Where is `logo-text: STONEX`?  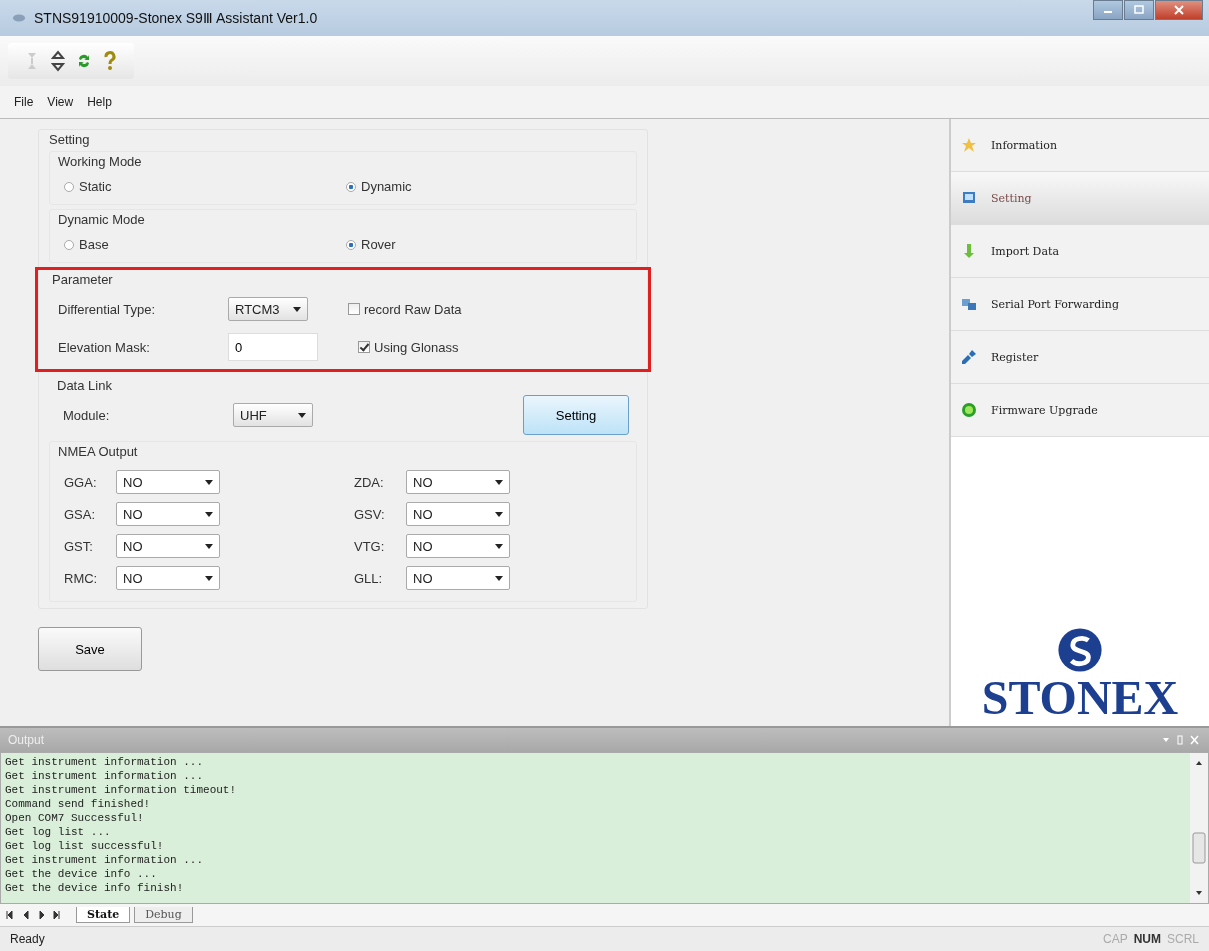
logo-text: STONEX is located at coordinates (1080, 698).